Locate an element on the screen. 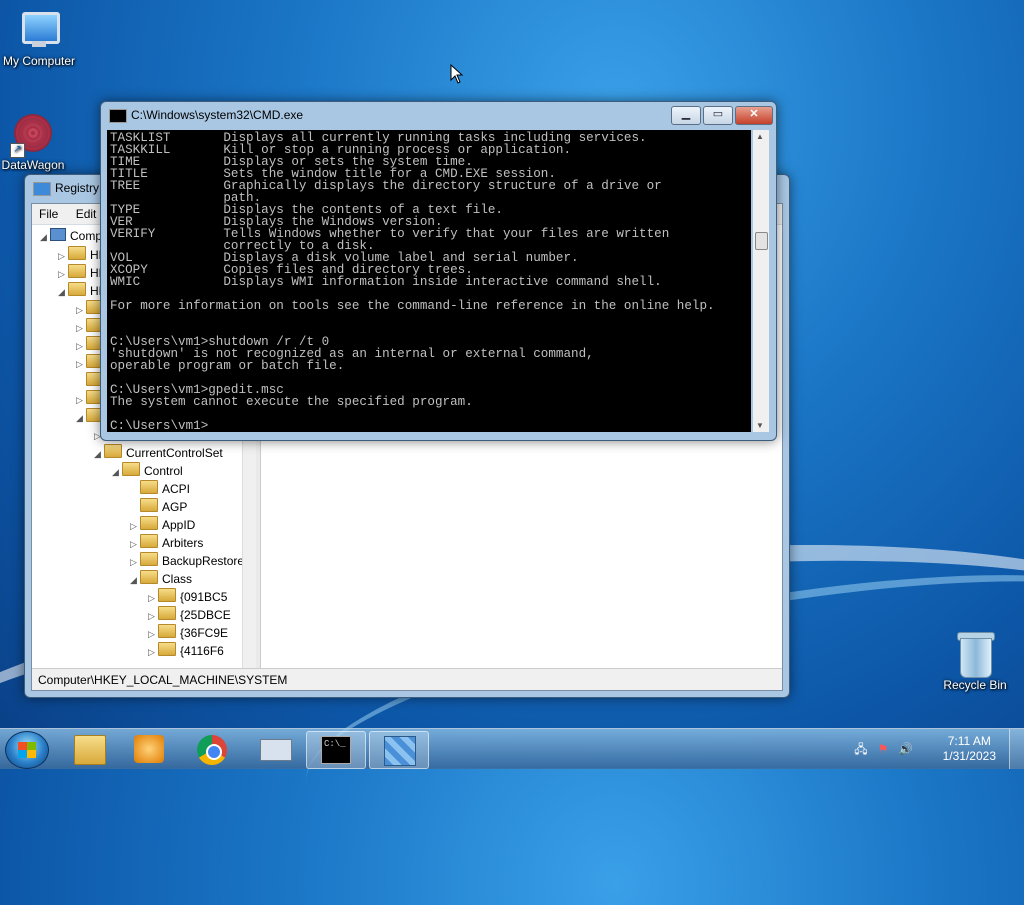  media-player-icon is located at coordinates (149, 749).